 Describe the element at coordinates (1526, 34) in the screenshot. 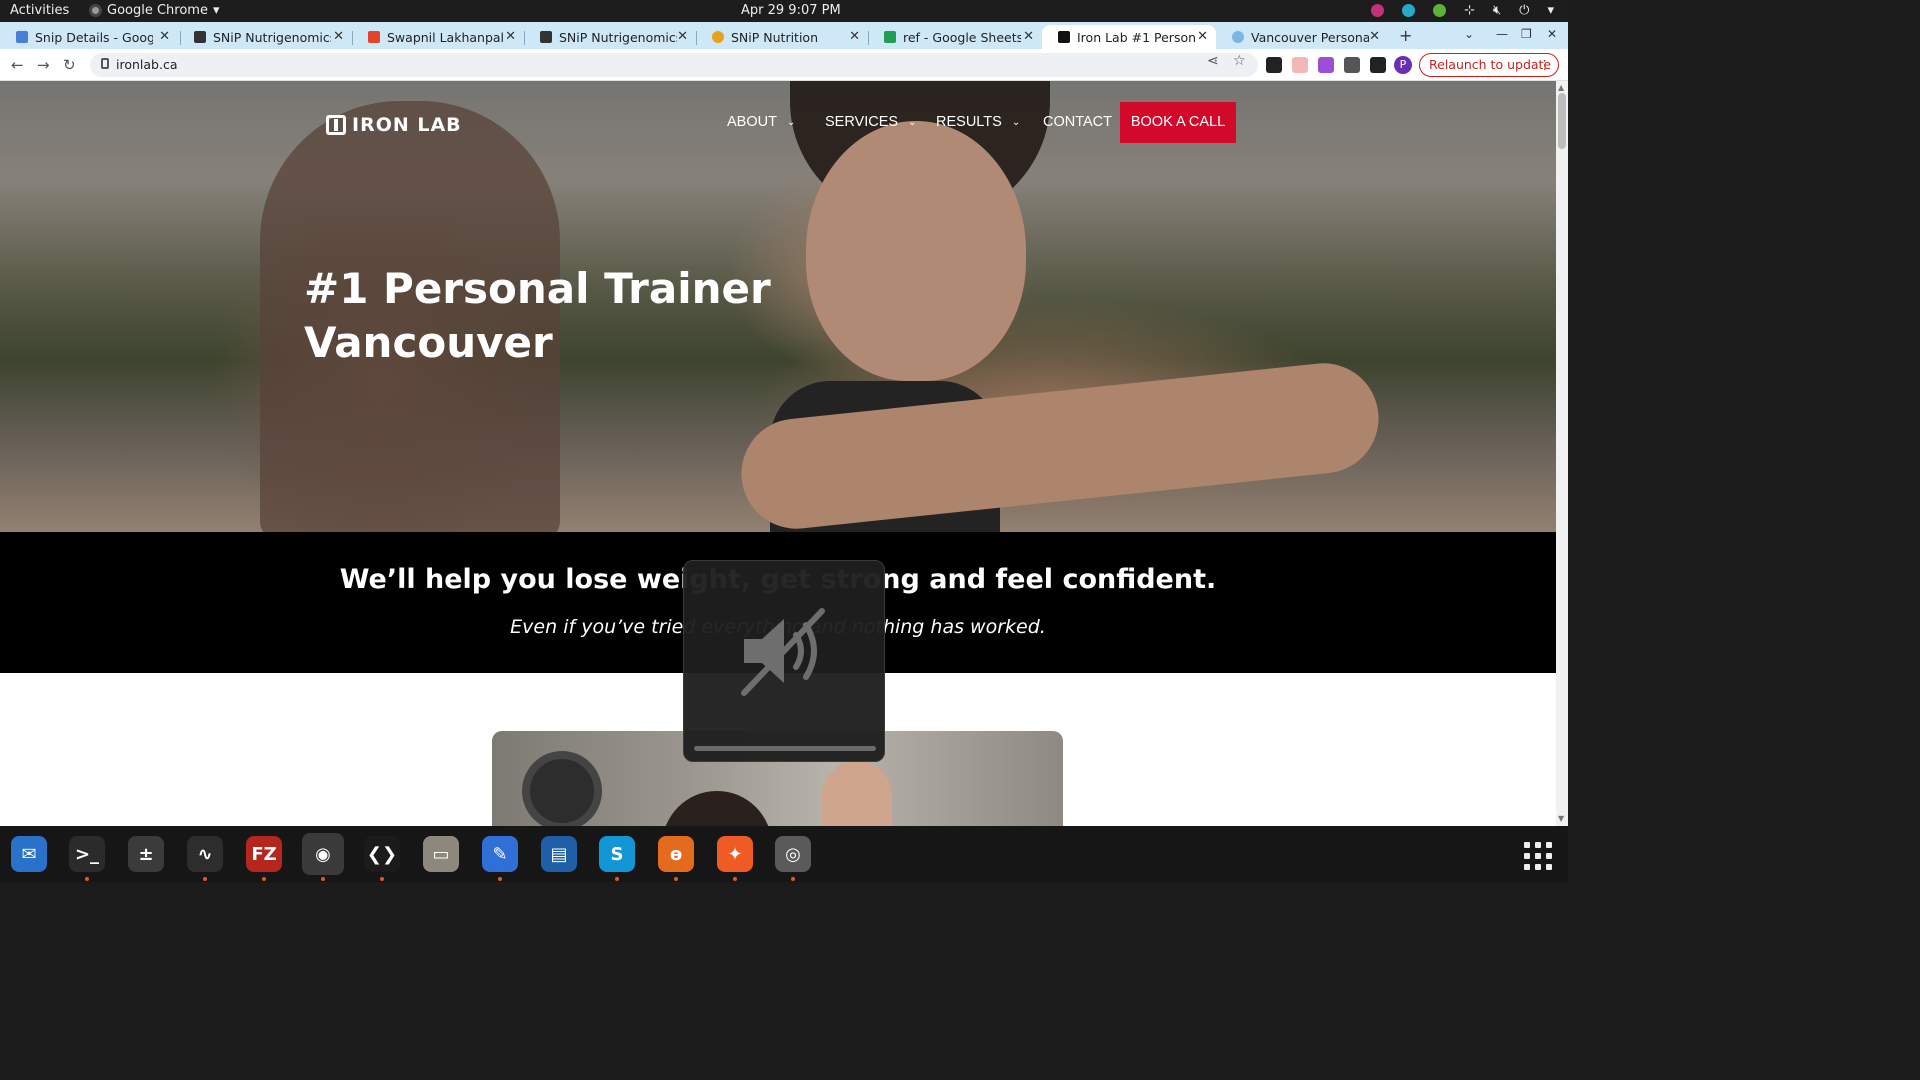

I see `restore-icon: ❐` at that location.